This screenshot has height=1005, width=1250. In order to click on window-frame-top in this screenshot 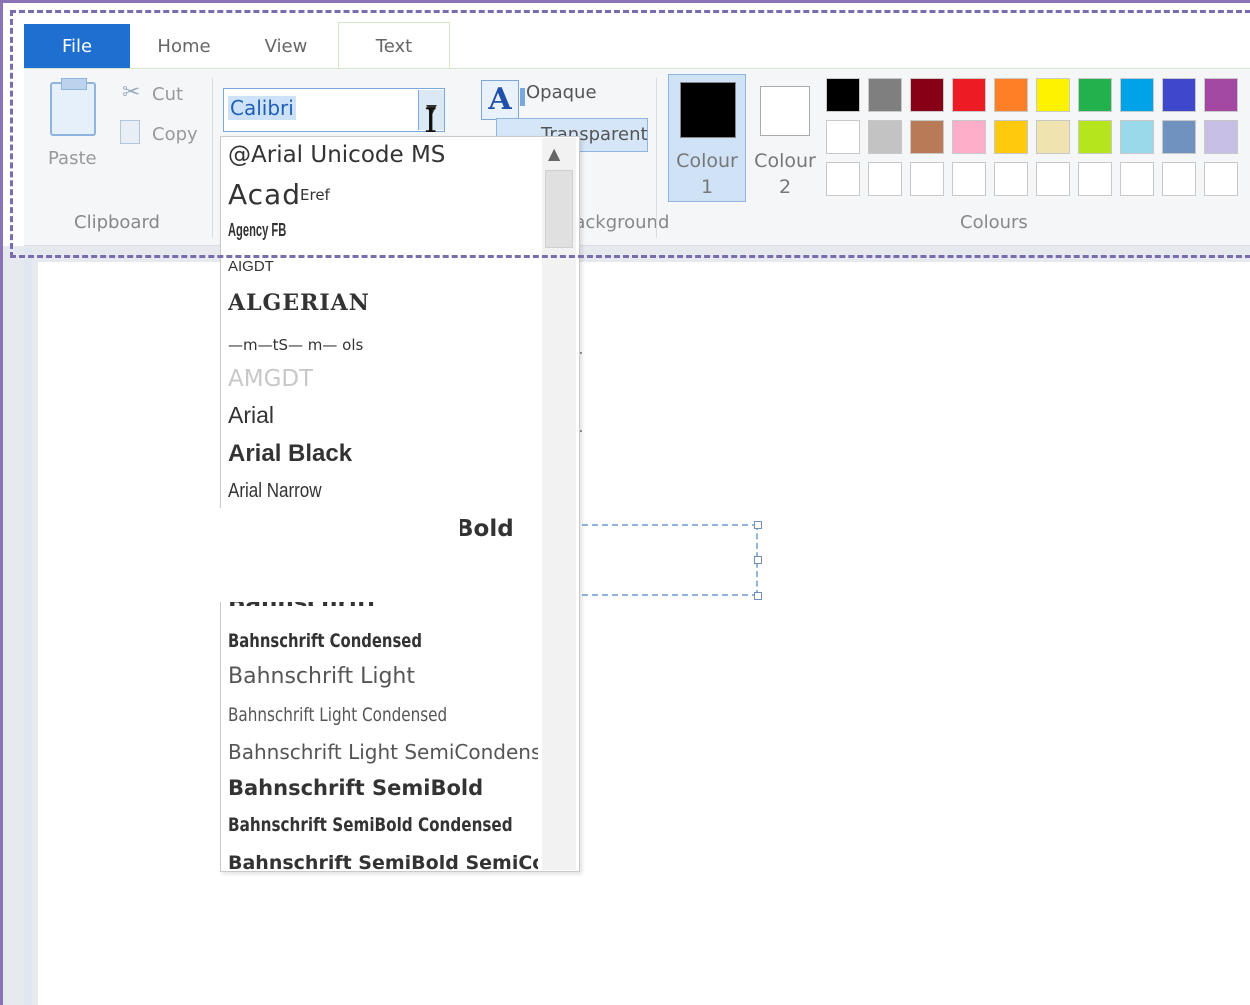, I will do `click(625, 1)`.